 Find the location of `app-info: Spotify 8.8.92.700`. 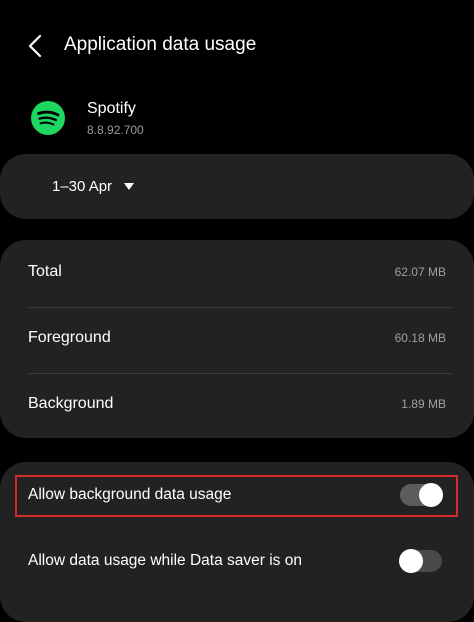

app-info: Spotify 8.8.92.700 is located at coordinates (237, 120).